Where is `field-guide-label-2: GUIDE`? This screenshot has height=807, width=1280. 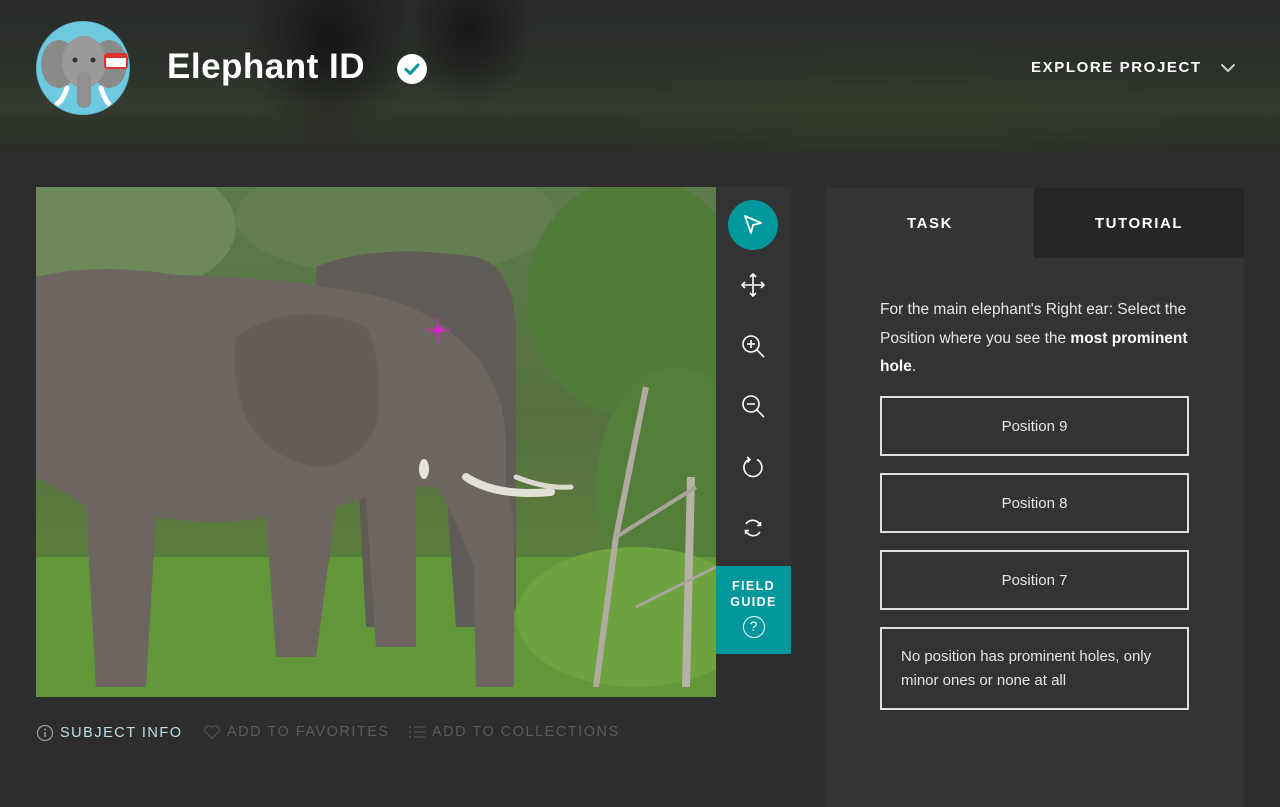
field-guide-label-2: GUIDE is located at coordinates (753, 602).